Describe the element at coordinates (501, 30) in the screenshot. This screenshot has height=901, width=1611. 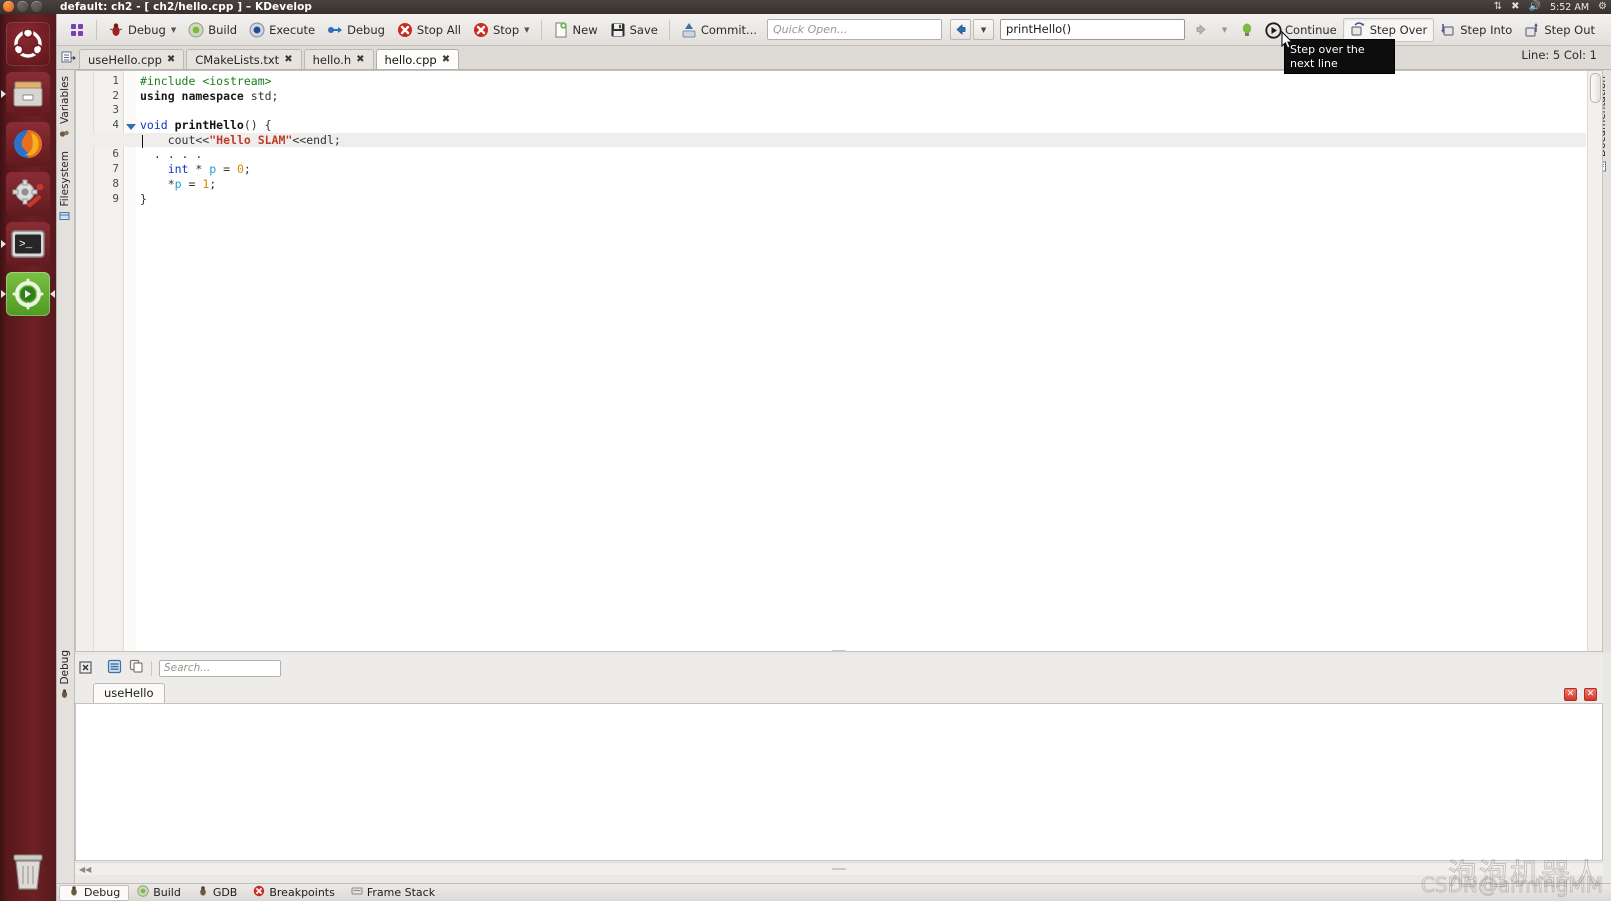
I see `stop-button: Stop ▼` at that location.